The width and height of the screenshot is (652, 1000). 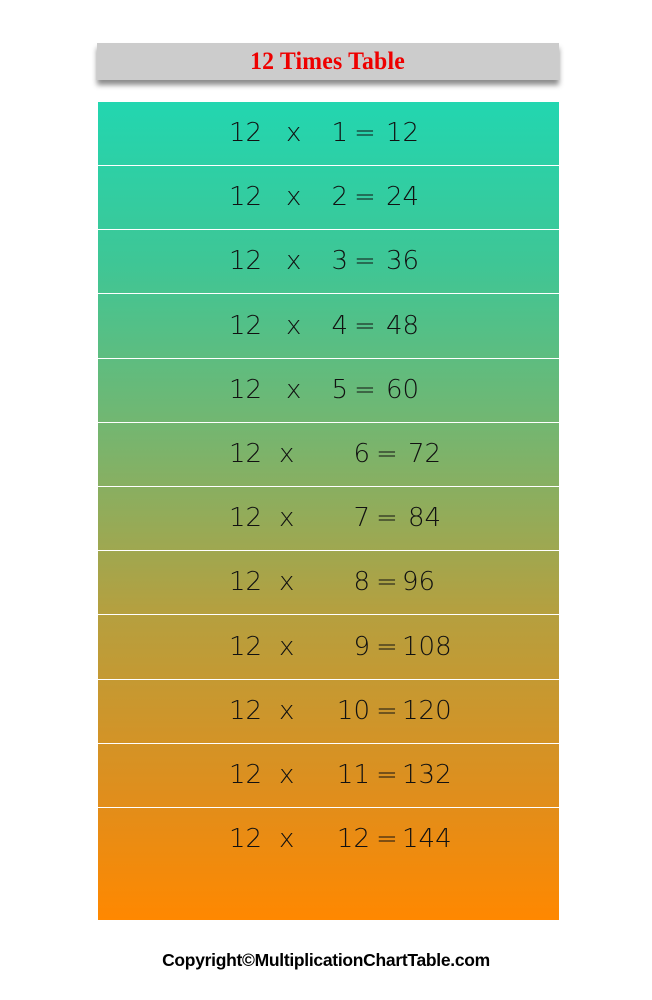 What do you see at coordinates (361, 518) in the screenshot?
I see `multiplier: 7` at bounding box center [361, 518].